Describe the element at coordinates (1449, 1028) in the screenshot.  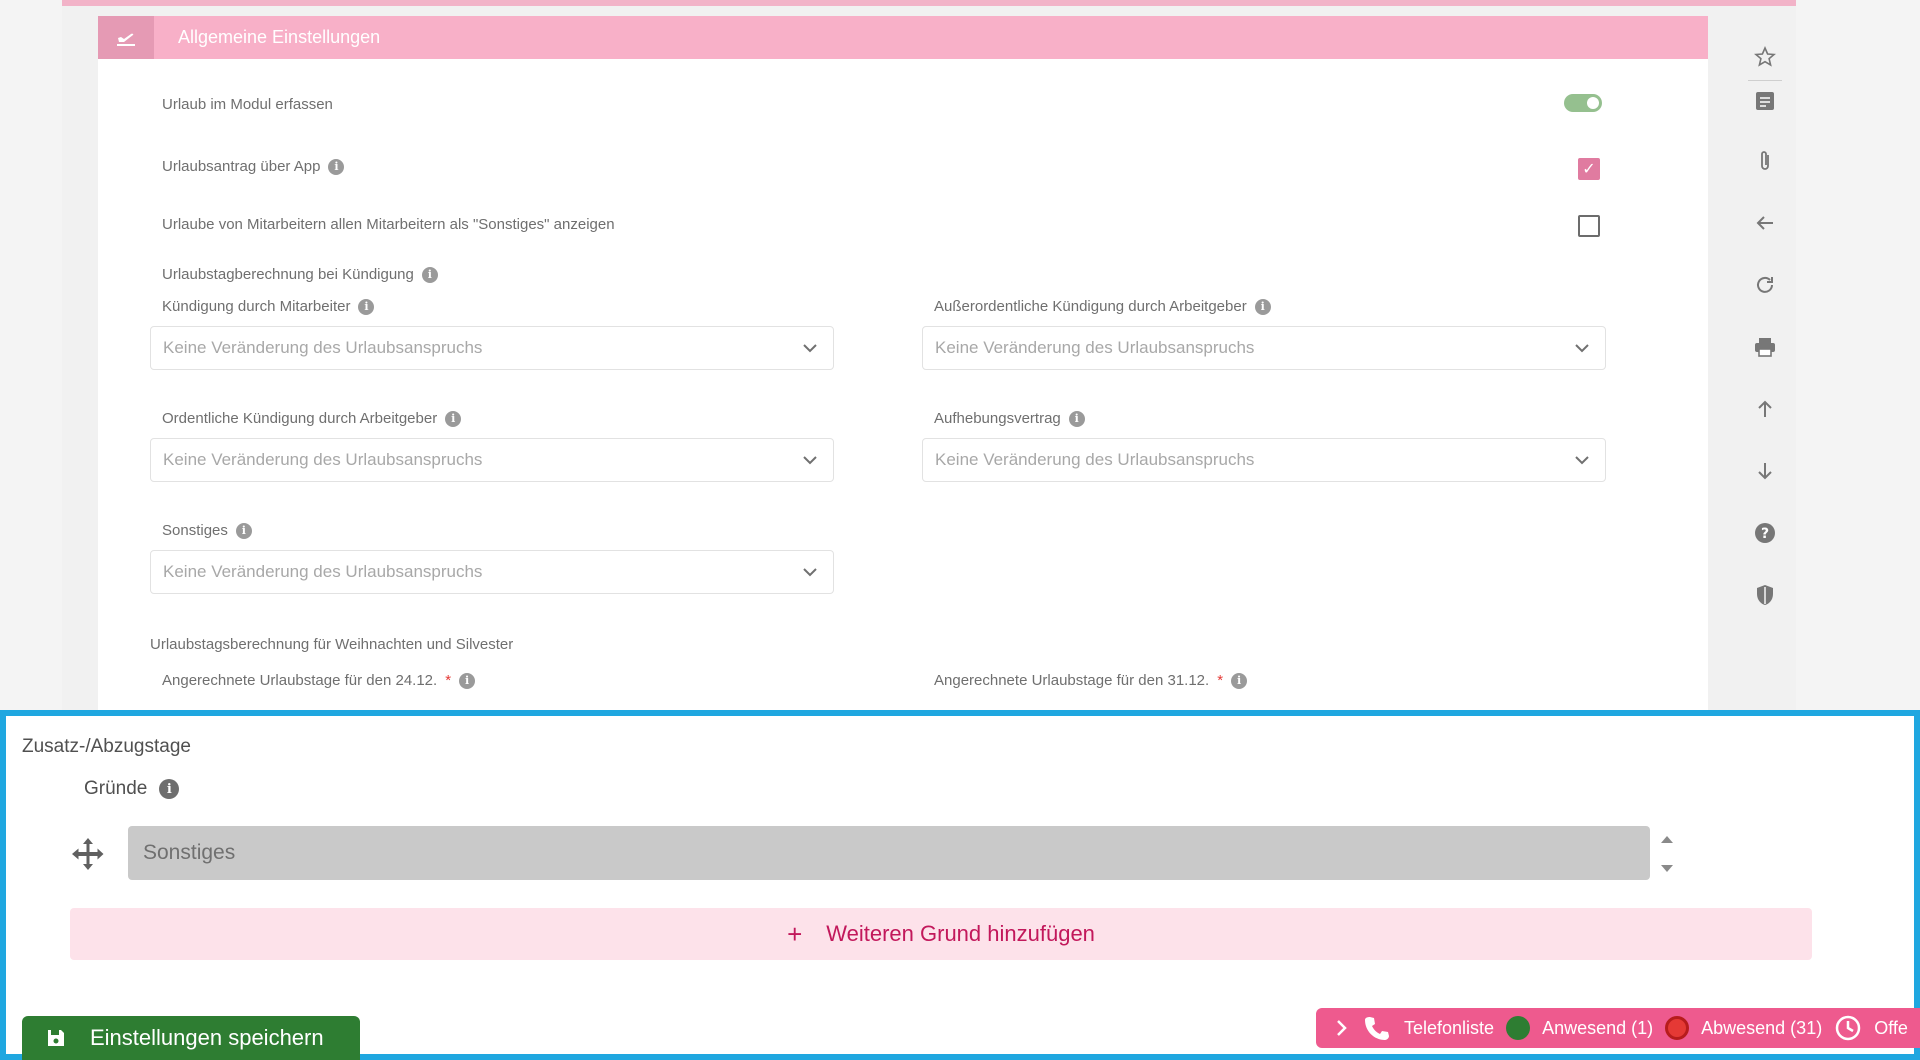
I see `phone-list-link: Telefonliste` at that location.